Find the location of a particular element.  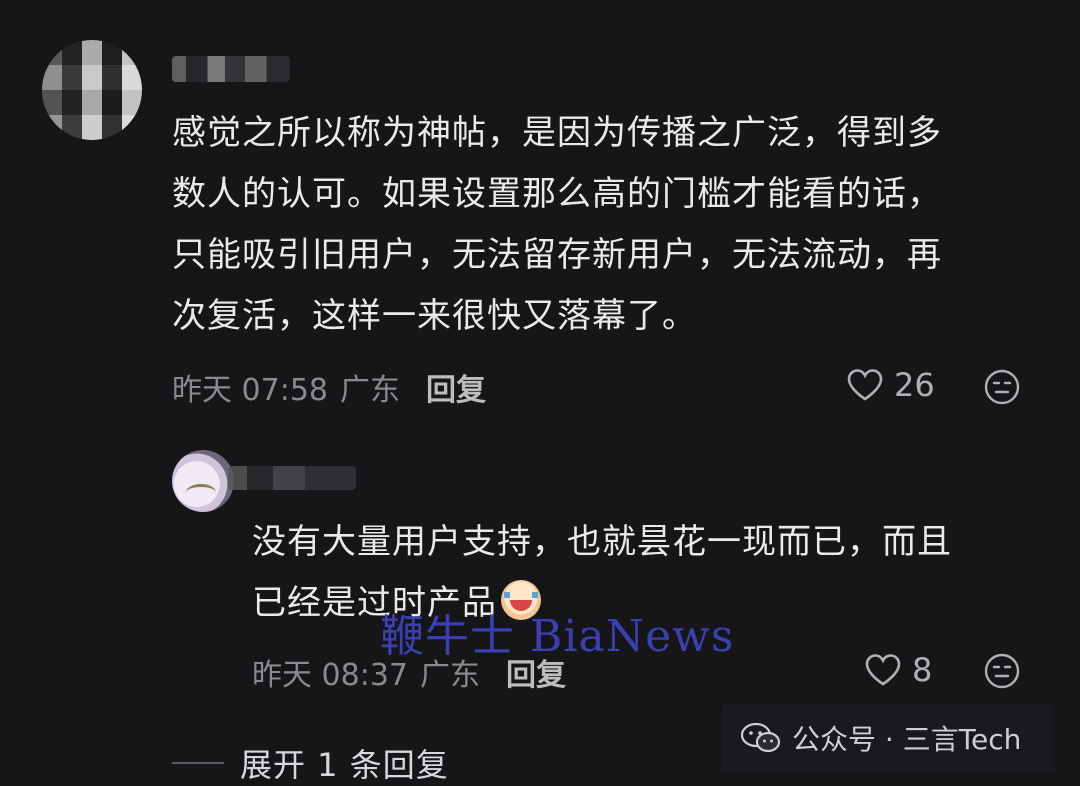

commenter-avatar-blurred is located at coordinates (92, 90).